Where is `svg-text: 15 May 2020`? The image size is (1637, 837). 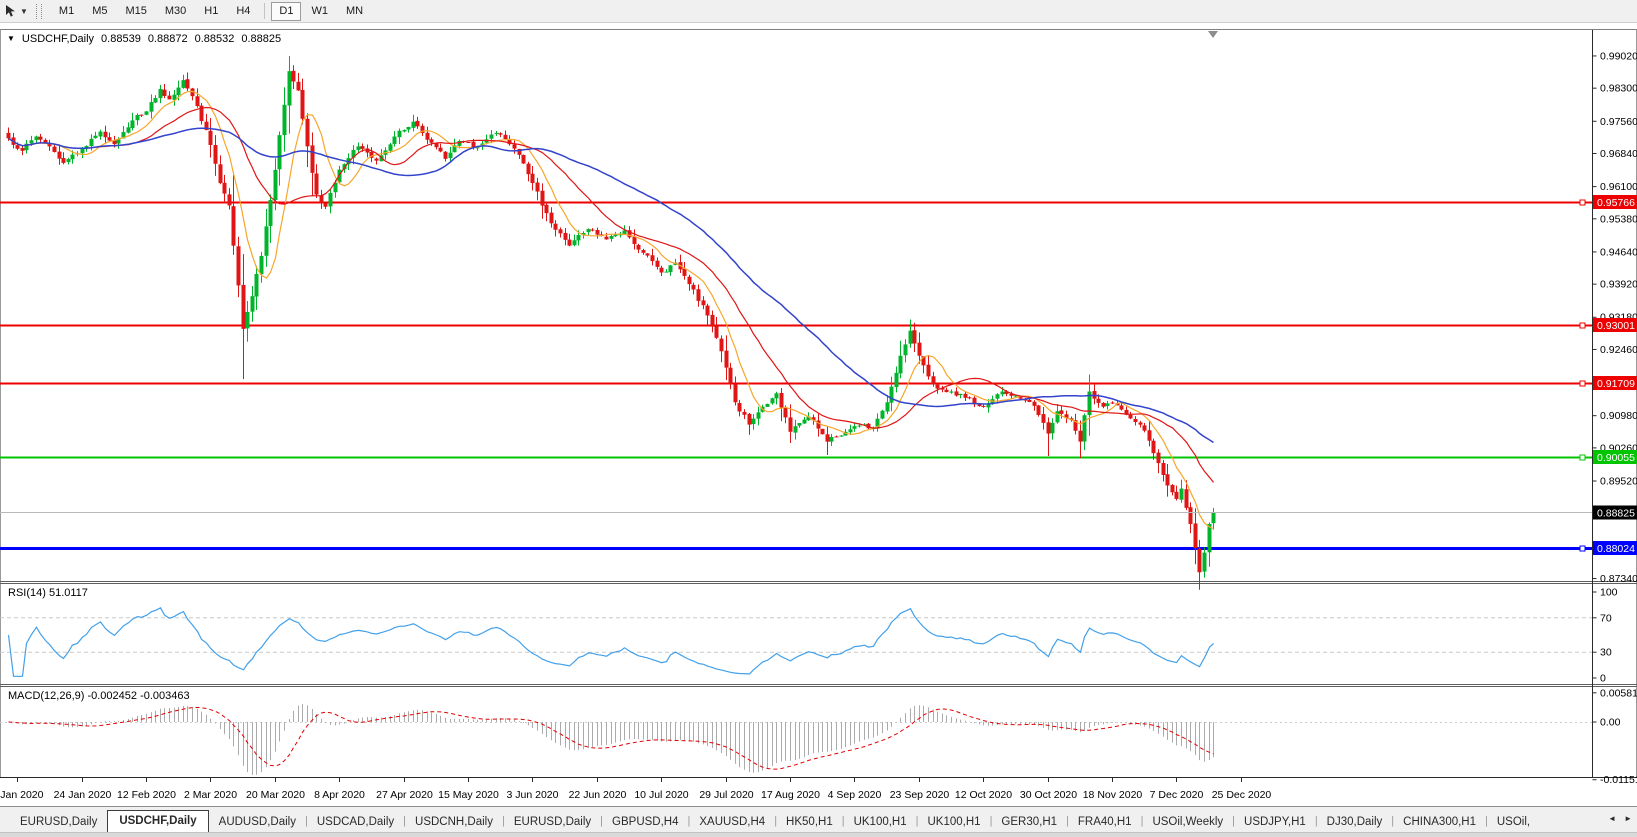 svg-text: 15 May 2020 is located at coordinates (468, 795).